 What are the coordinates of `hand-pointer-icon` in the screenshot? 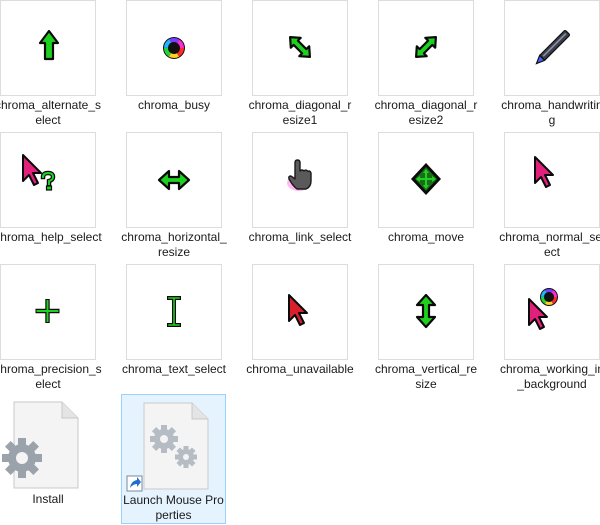 It's located at (300, 180).